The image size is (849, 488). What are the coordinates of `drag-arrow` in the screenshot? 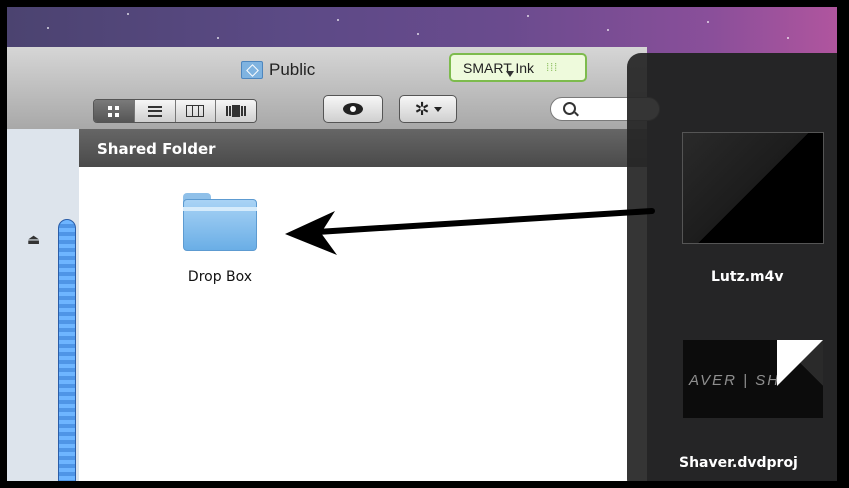 It's located at (470, 231).